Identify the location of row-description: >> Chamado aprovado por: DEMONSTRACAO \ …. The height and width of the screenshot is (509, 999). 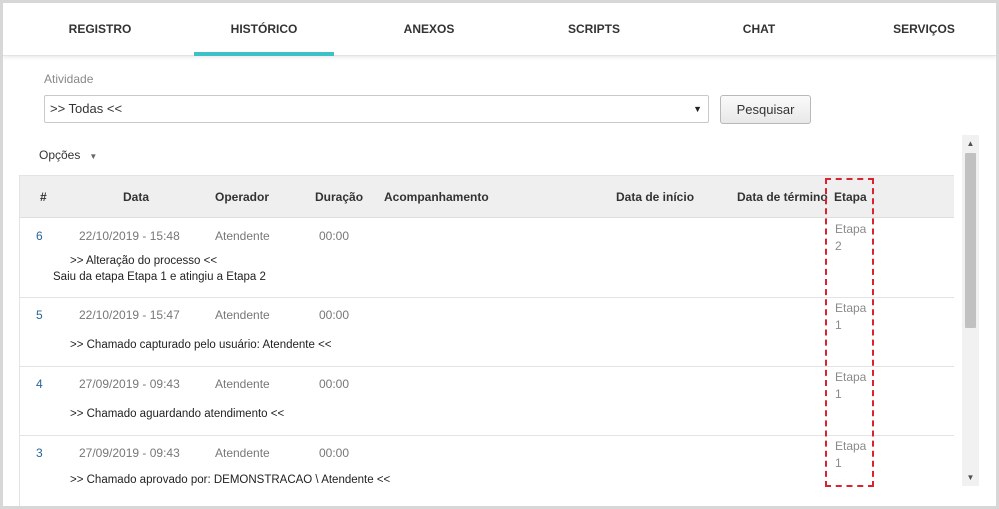
(230, 480).